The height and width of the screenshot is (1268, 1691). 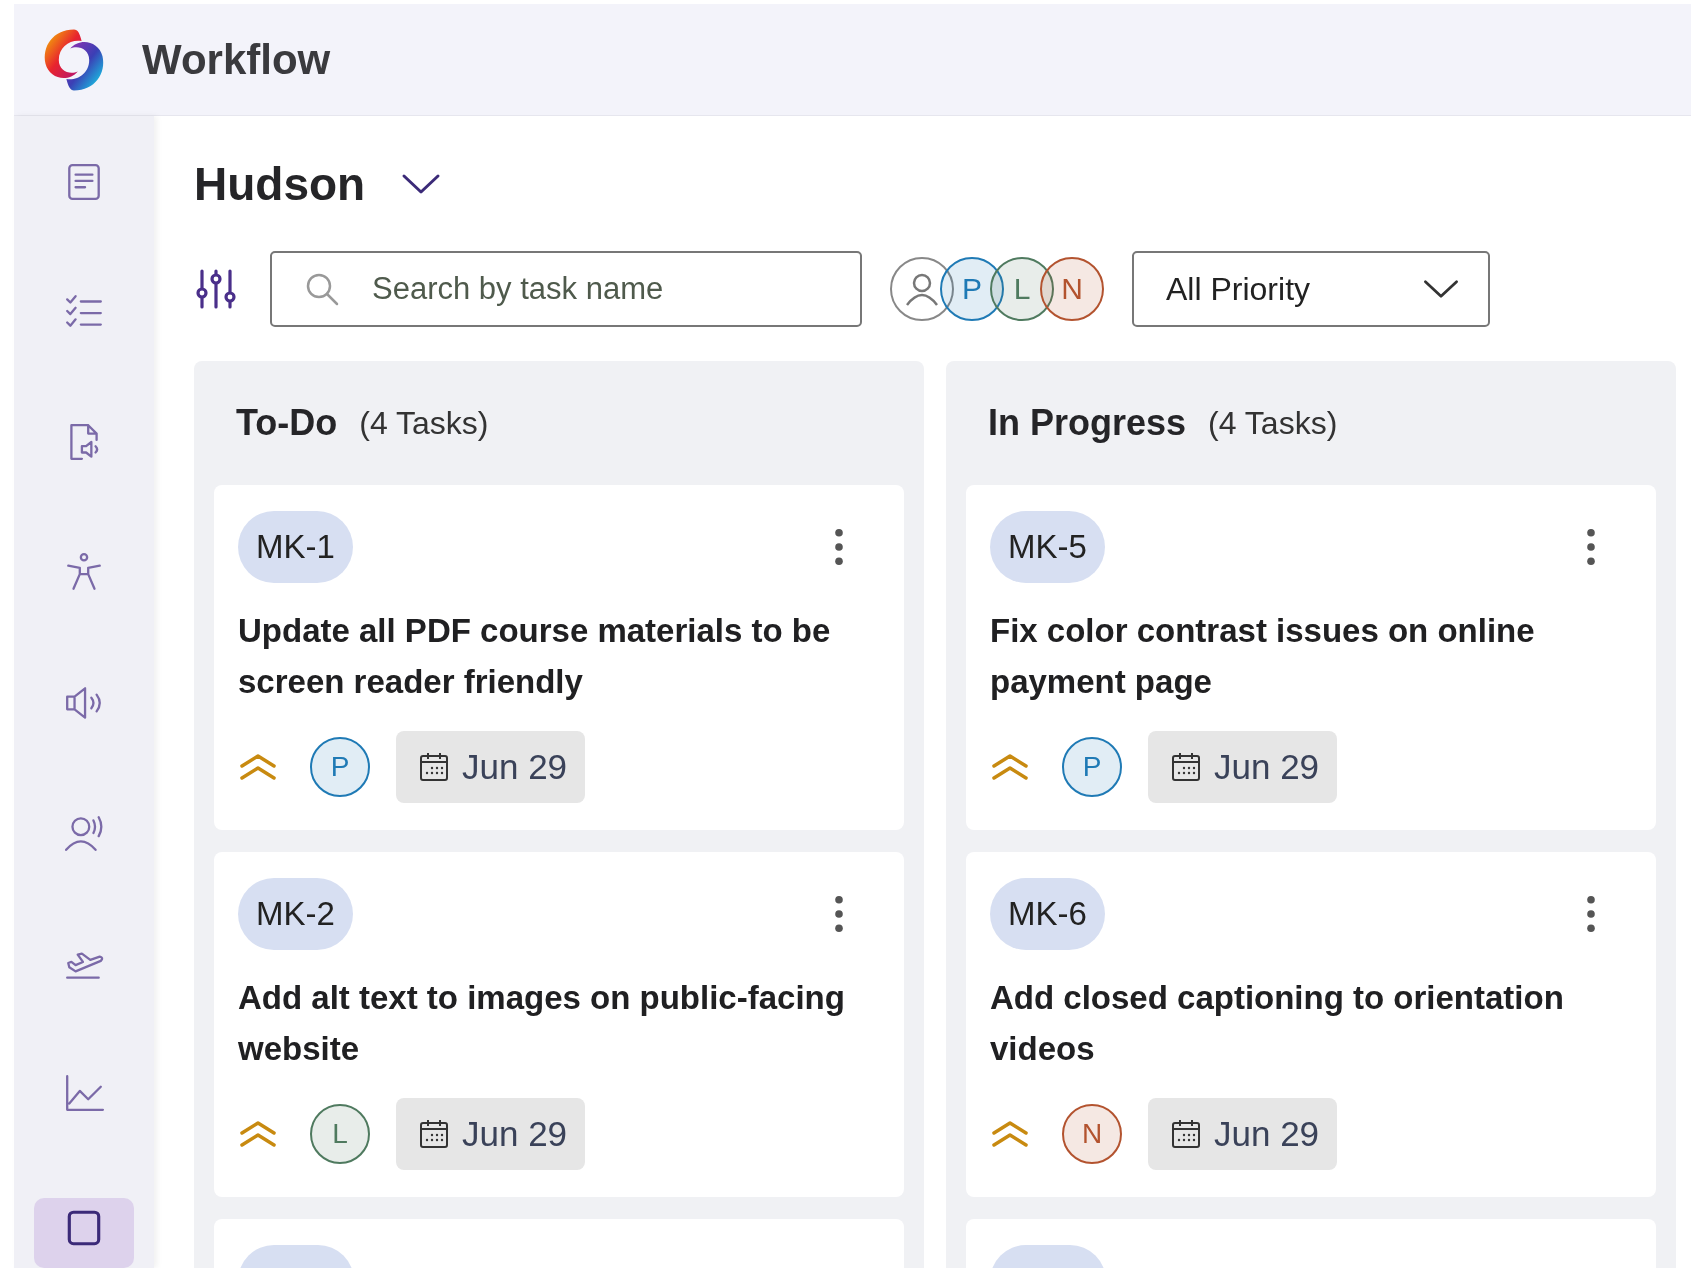 I want to click on task-id: MK-6, so click(x=1047, y=914).